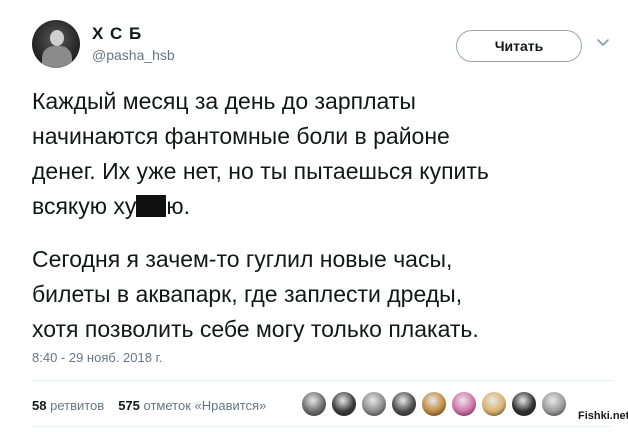 The height and width of the screenshot is (432, 628). I want to click on tweet-line: билеты в аквапарк, где заплести дреды,, so click(247, 294).